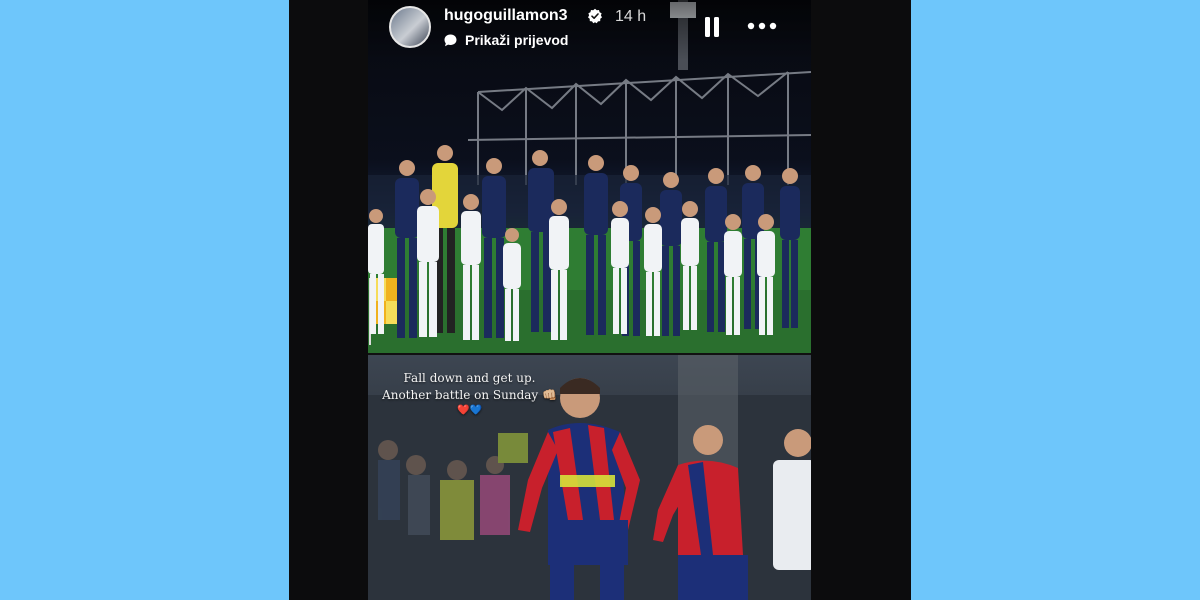  I want to click on pause-icon, so click(712, 27).